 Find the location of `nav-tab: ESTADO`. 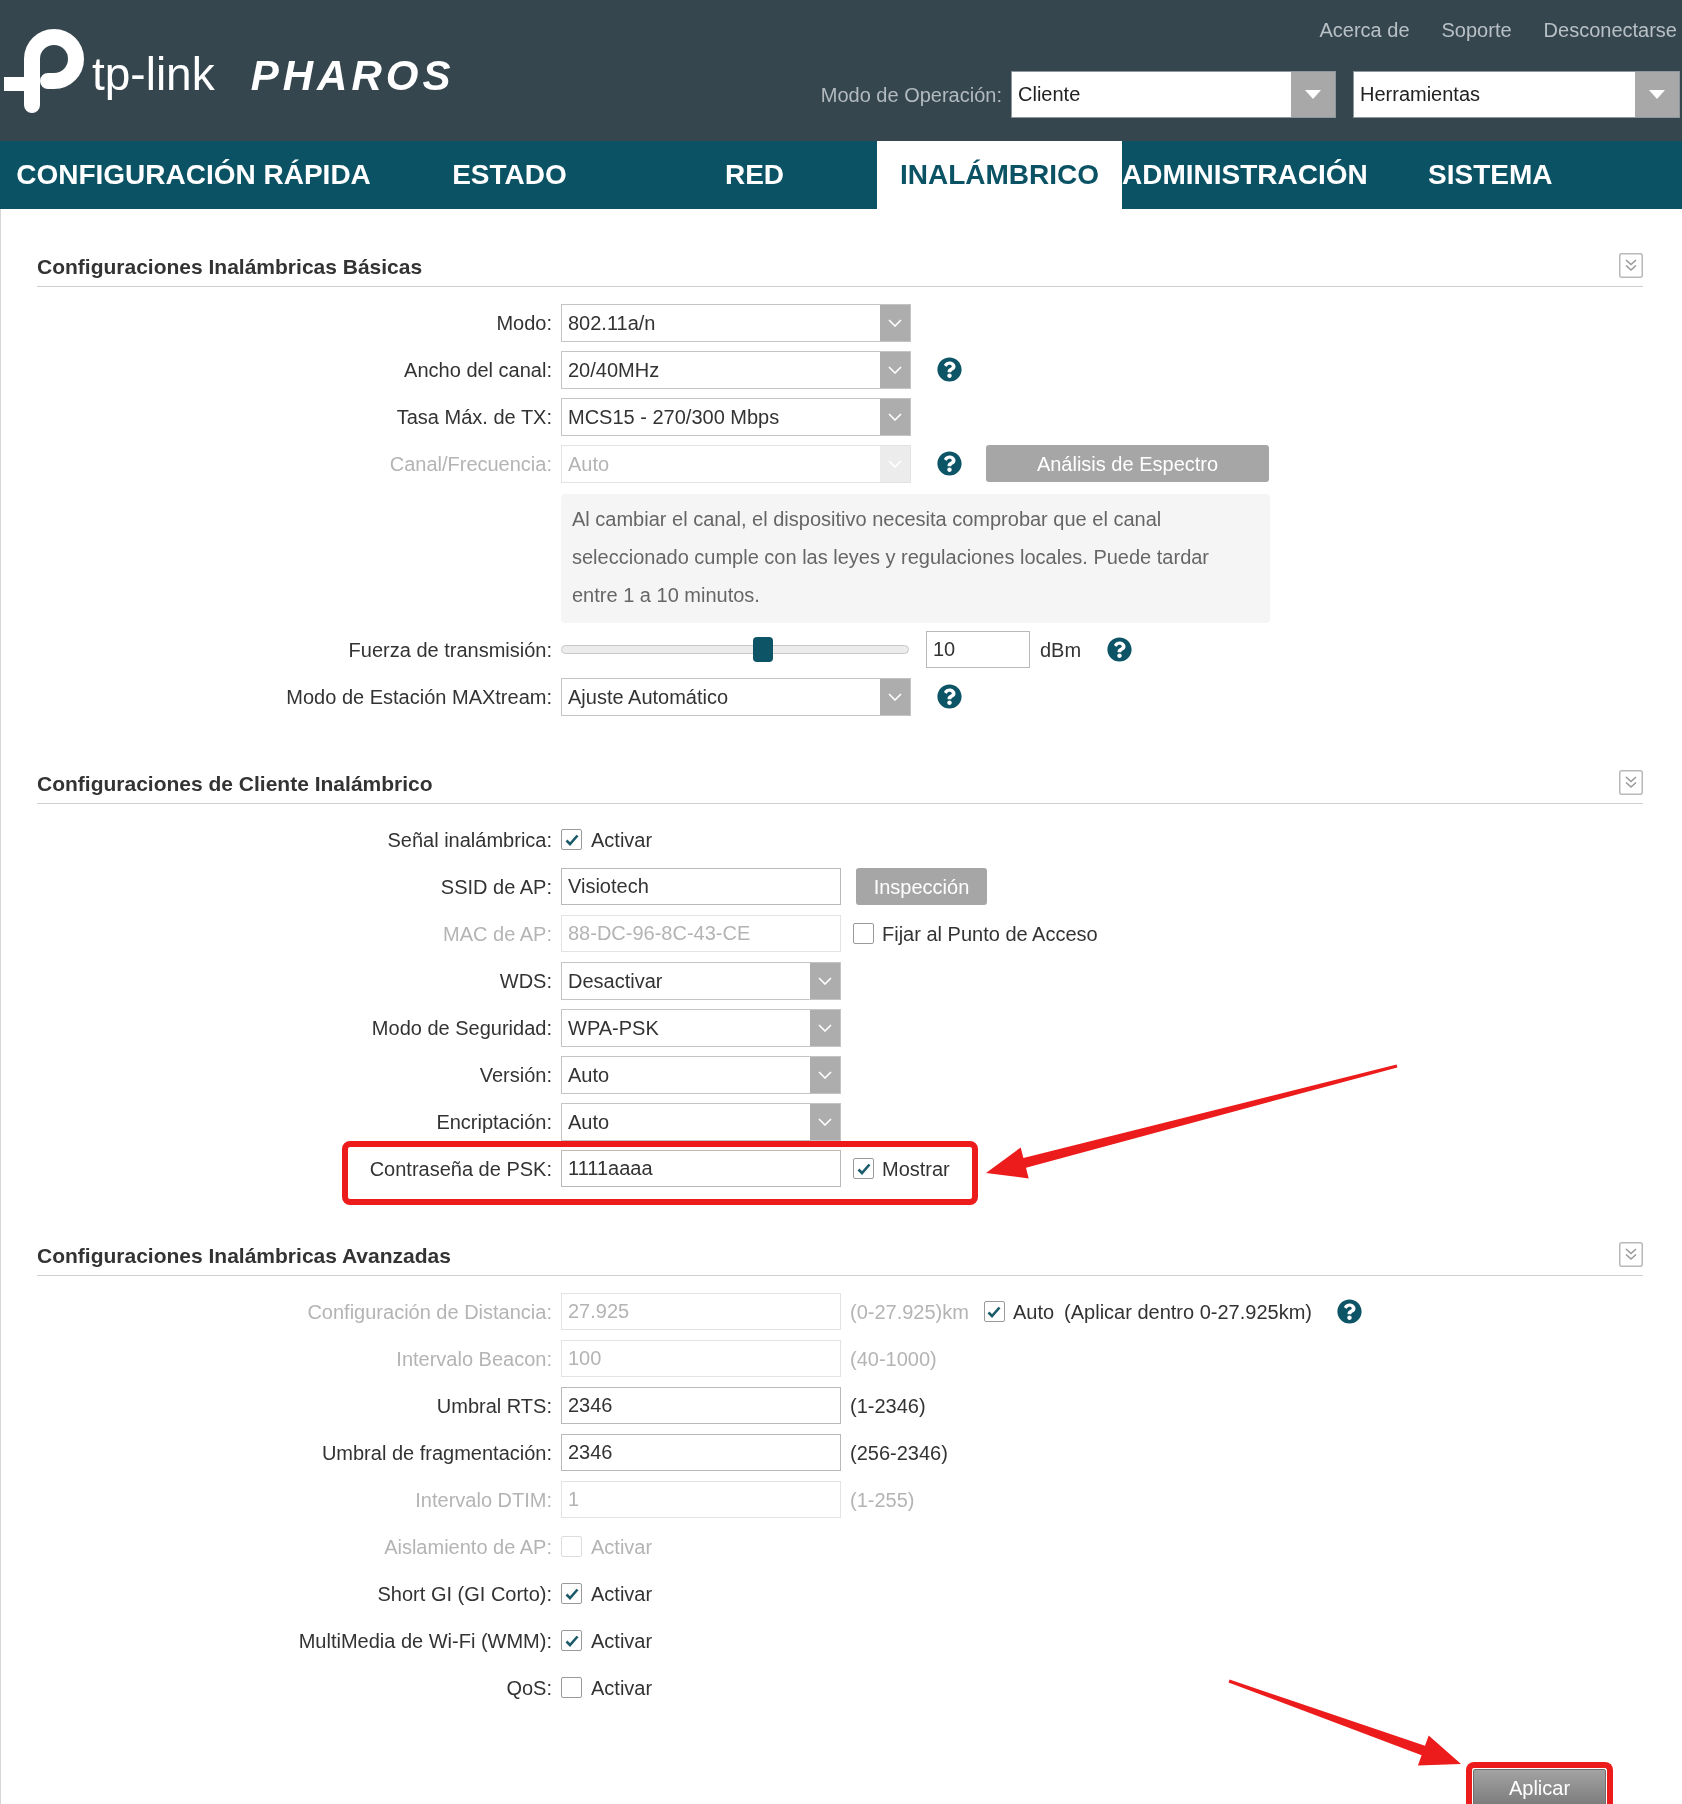

nav-tab: ESTADO is located at coordinates (509, 175).